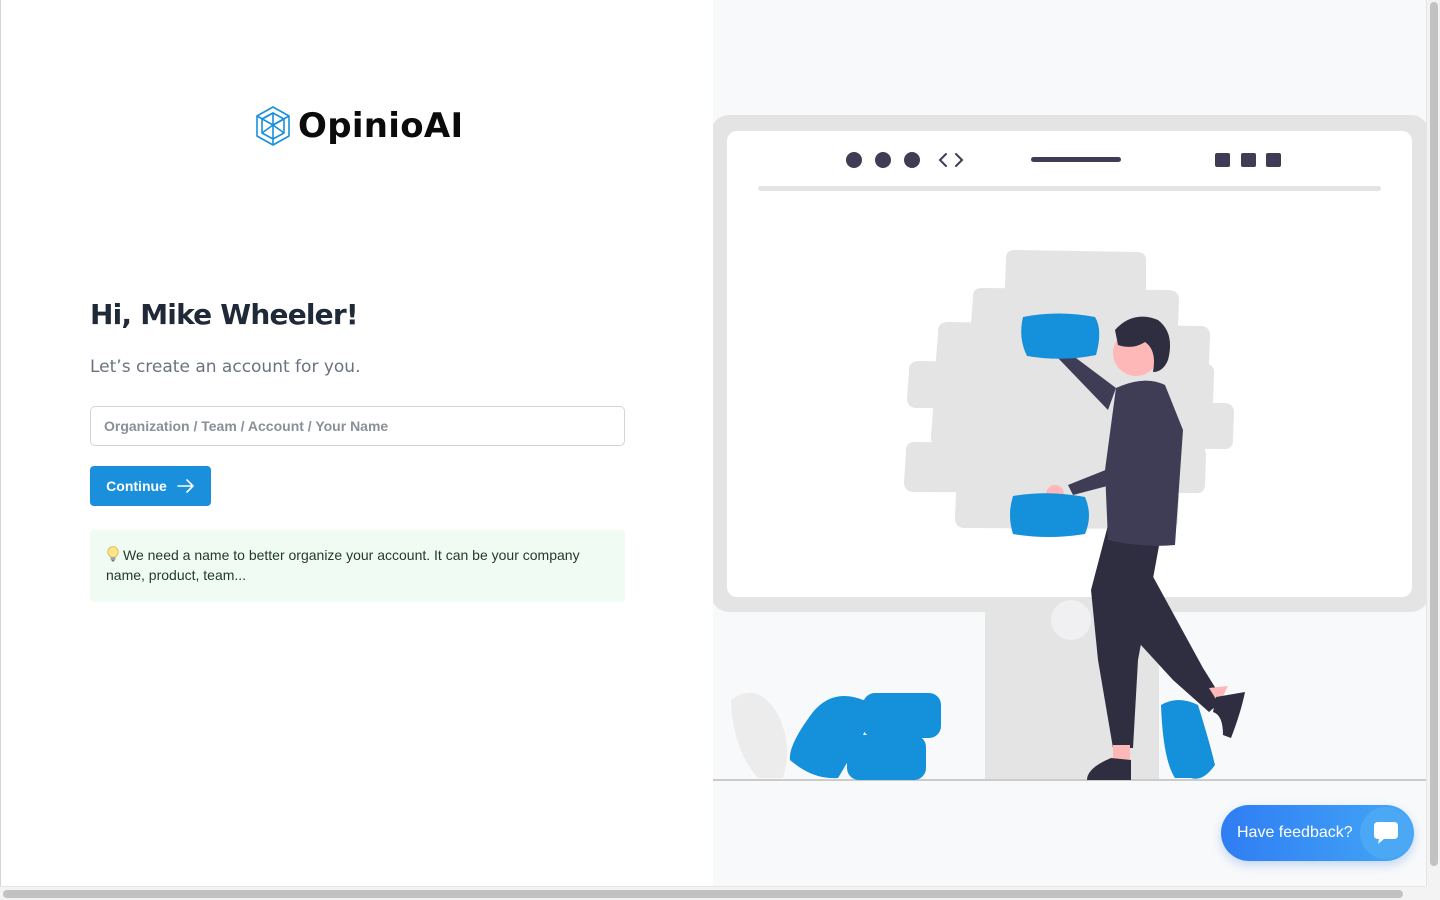  Describe the element at coordinates (1433, 893) in the screenshot. I see `scrollbar-corner` at that location.